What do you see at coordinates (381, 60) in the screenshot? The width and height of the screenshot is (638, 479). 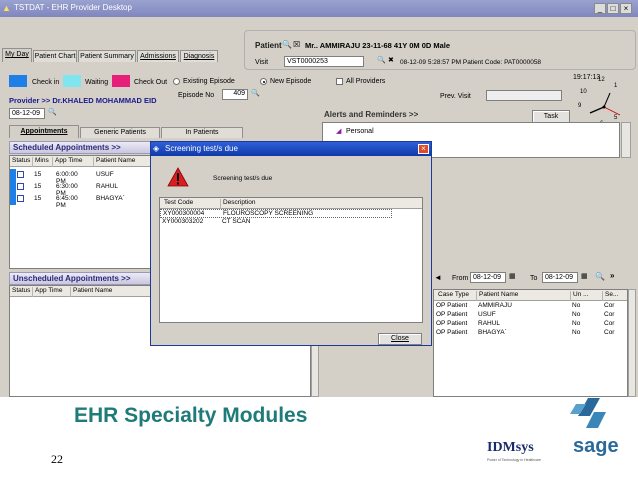 I see `visit-search-icon: 🔍` at bounding box center [381, 60].